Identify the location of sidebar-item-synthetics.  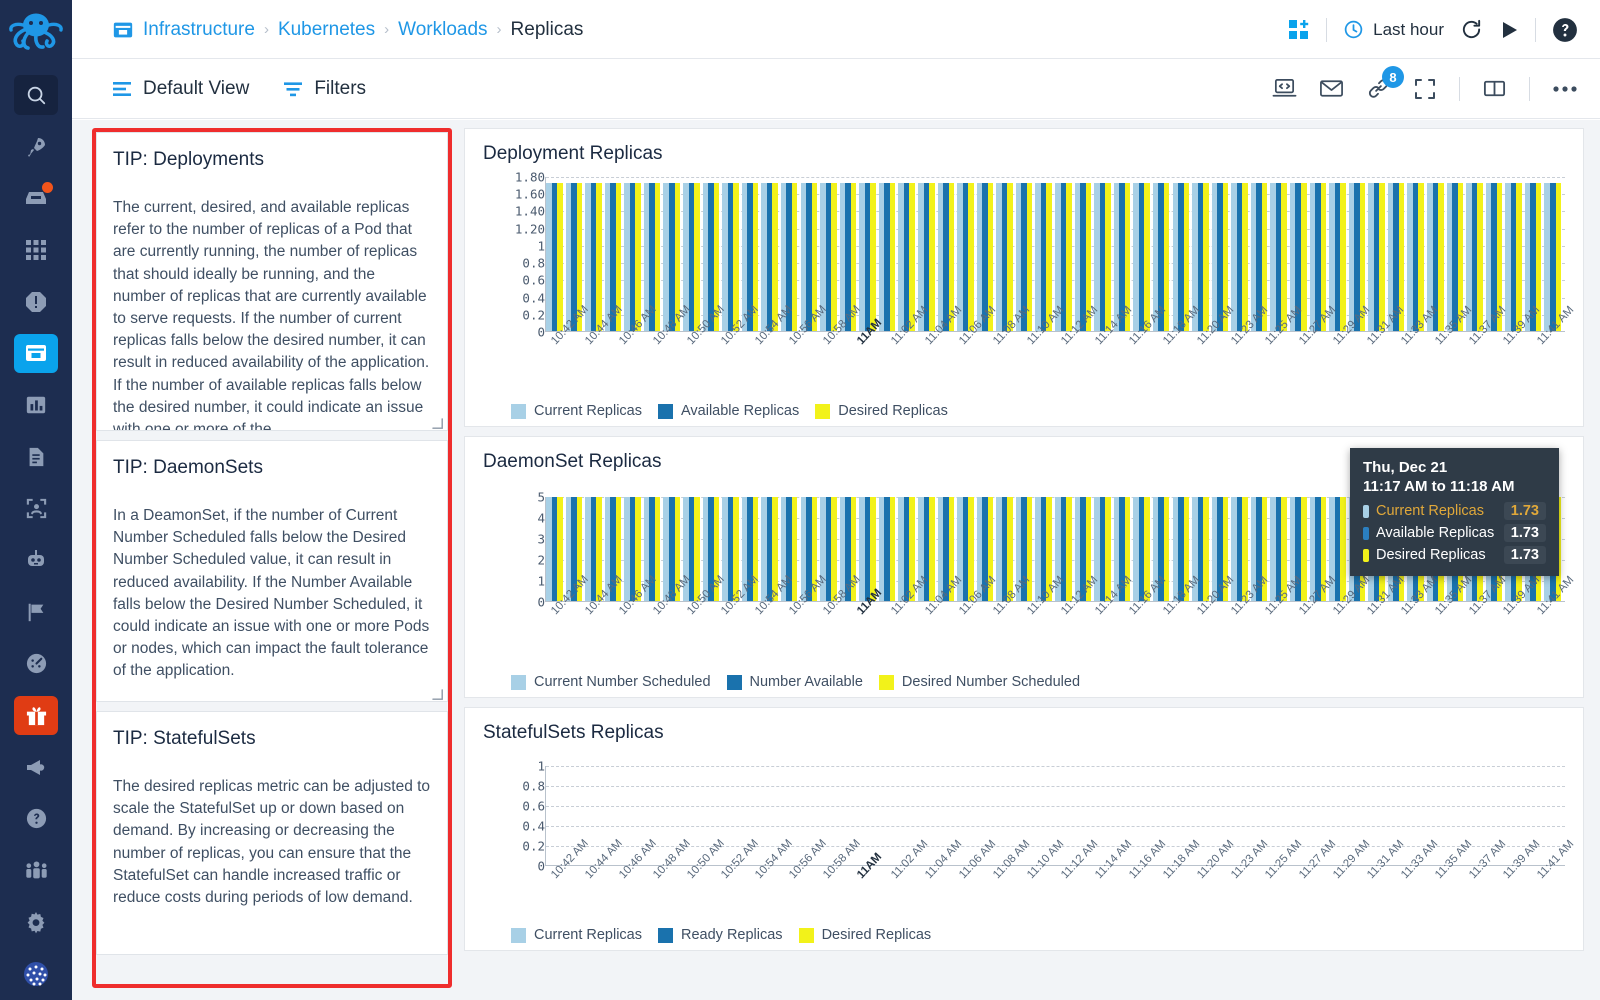
(36, 560).